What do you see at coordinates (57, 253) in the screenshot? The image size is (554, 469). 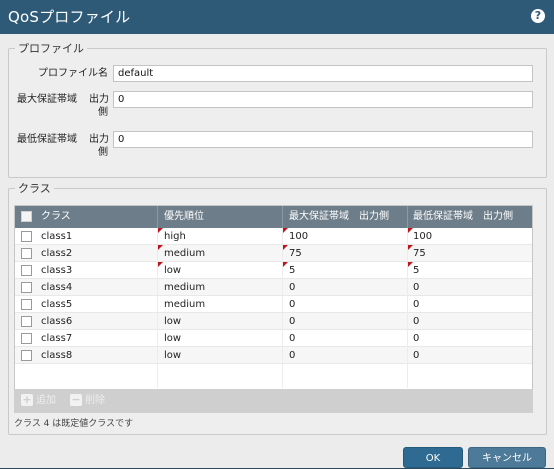 I see `cell-class: class2` at bounding box center [57, 253].